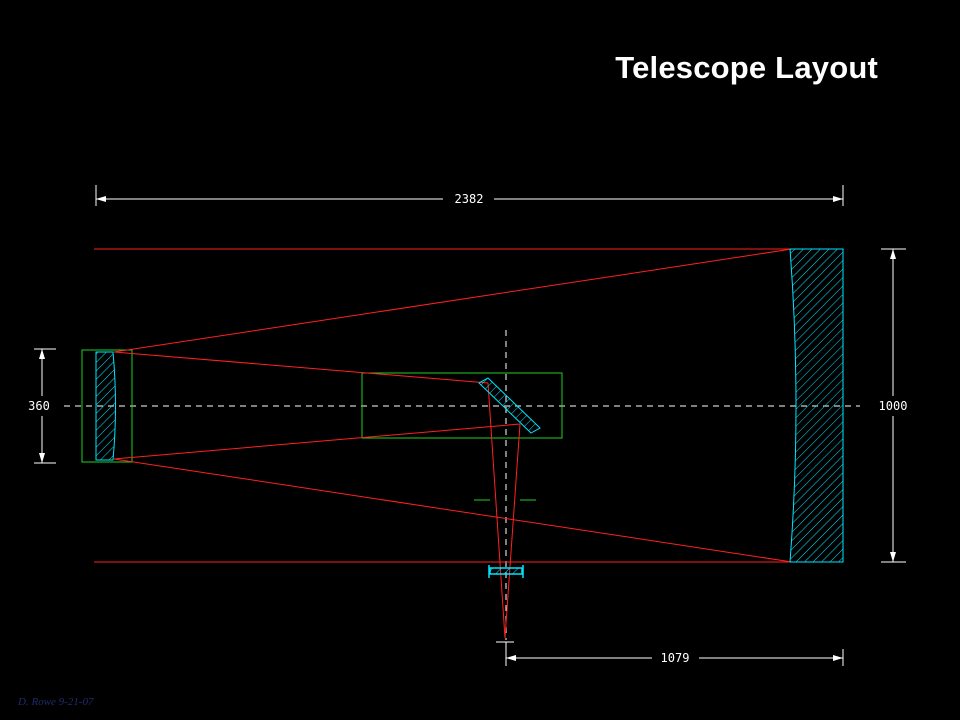 The height and width of the screenshot is (720, 960). What do you see at coordinates (39, 406) in the screenshot?
I see `secondary-diameter-label: 360` at bounding box center [39, 406].